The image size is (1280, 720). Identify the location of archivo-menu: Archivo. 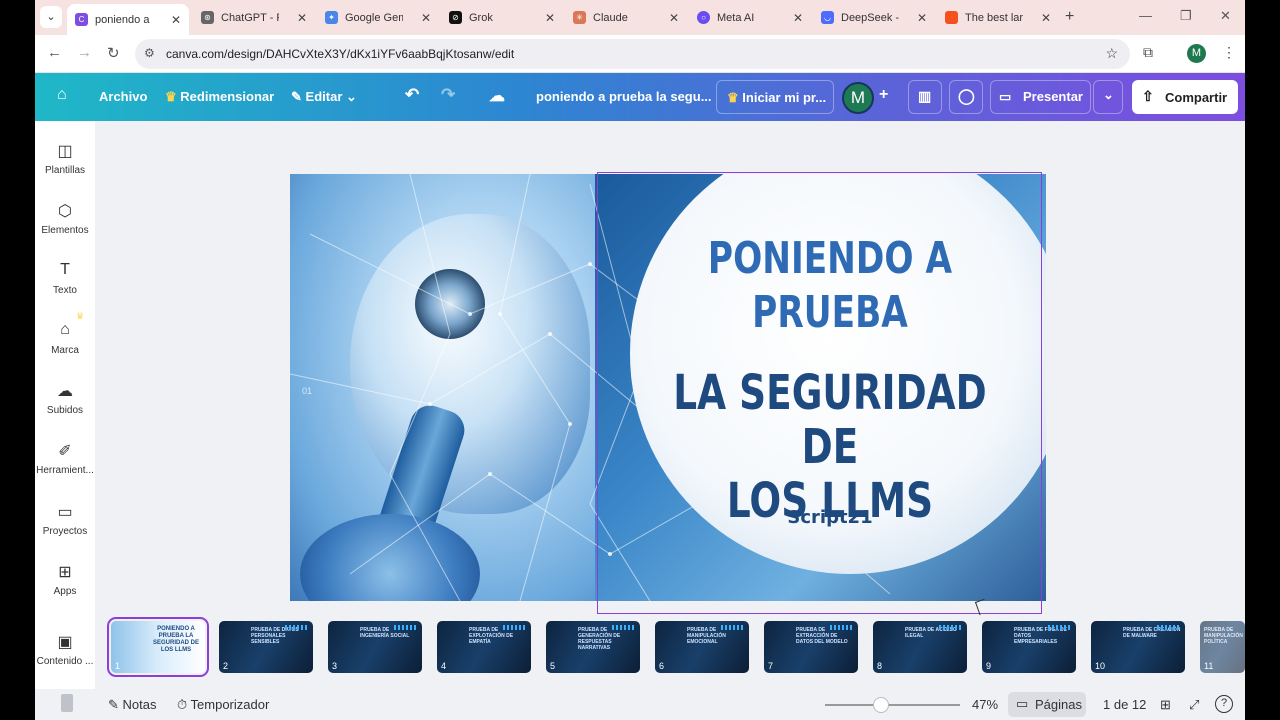
(123, 96).